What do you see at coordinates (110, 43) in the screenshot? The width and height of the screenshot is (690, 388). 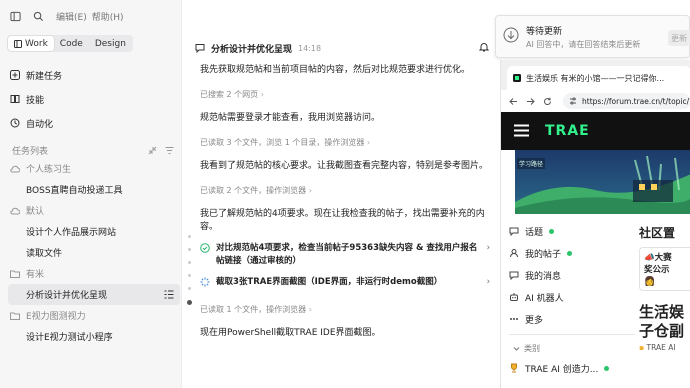 I see `mode-design: Design` at bounding box center [110, 43].